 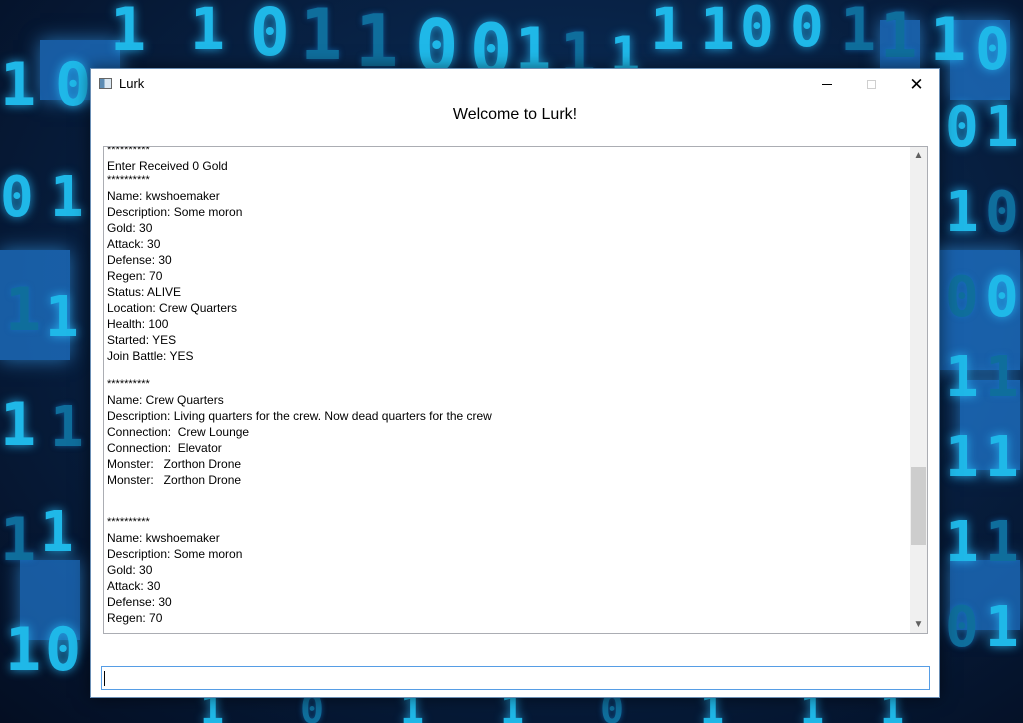 I want to click on app-window-icon, so click(x=105, y=83).